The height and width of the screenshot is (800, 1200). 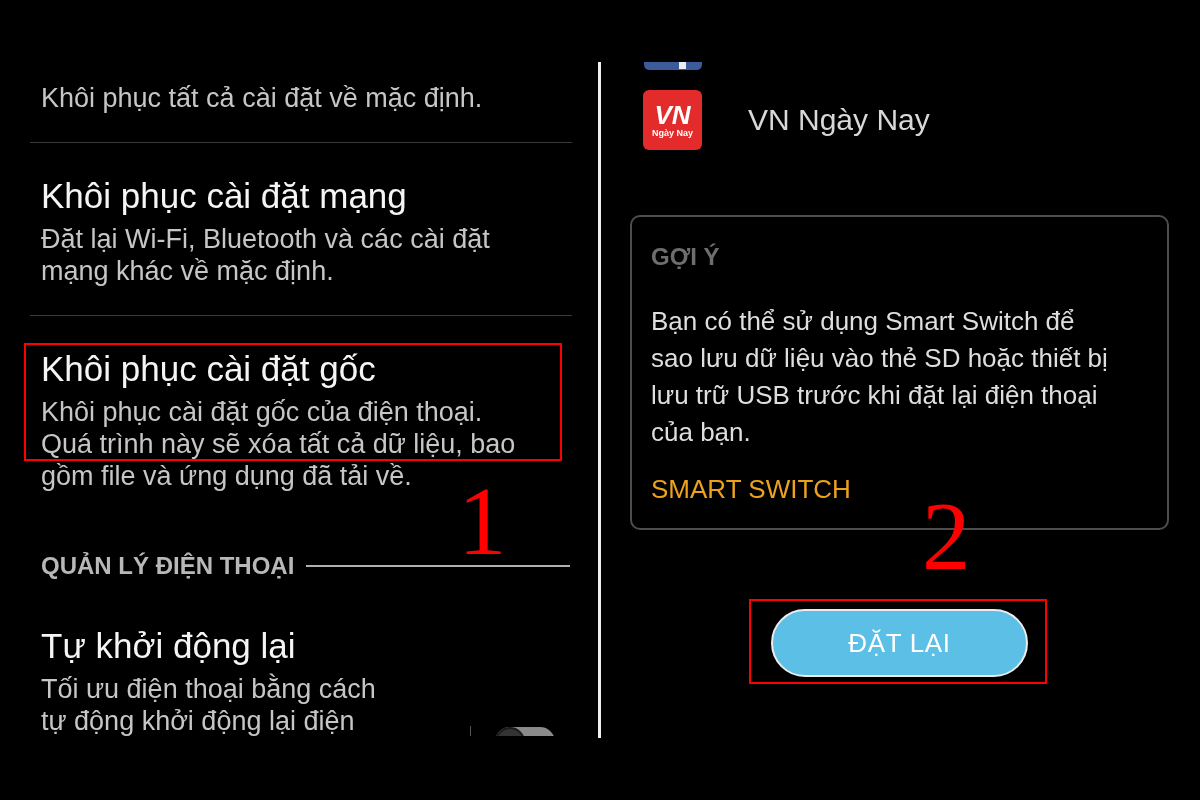 What do you see at coordinates (208, 369) in the screenshot?
I see `setting-title: Khôi phục cài đặt gốc` at bounding box center [208, 369].